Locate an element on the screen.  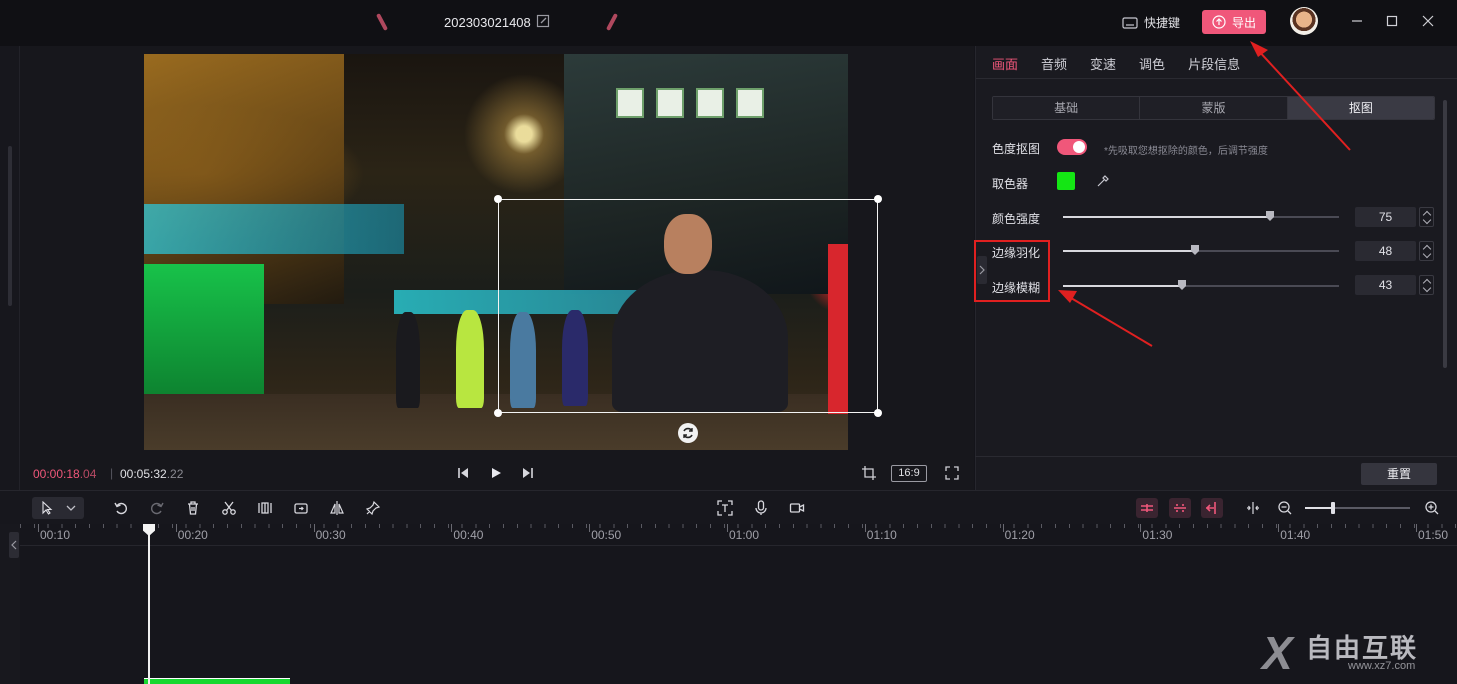
edge-feather-stepper is located at coordinates (1426, 251).